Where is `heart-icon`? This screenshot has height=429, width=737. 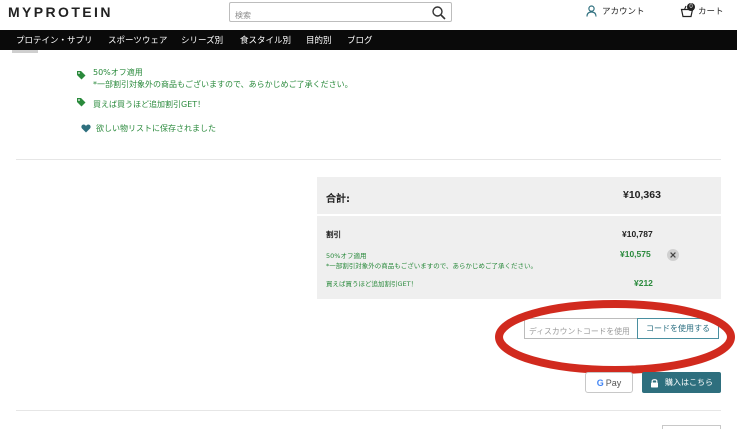
heart-icon is located at coordinates (86, 128).